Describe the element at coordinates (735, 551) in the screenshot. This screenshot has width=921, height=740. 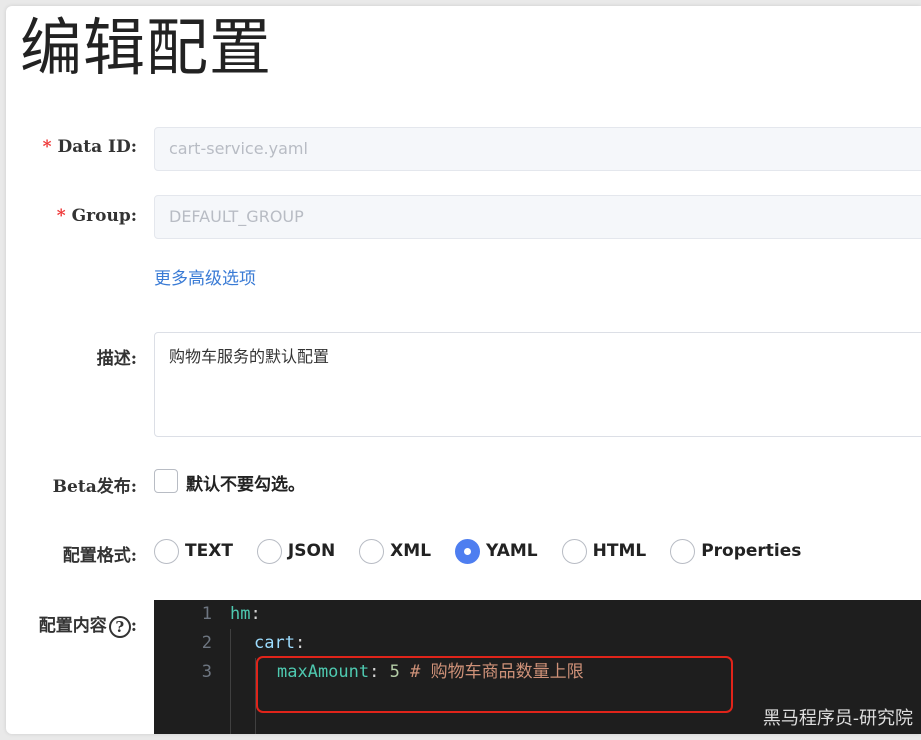
I see `radio-properties: Properties` at that location.